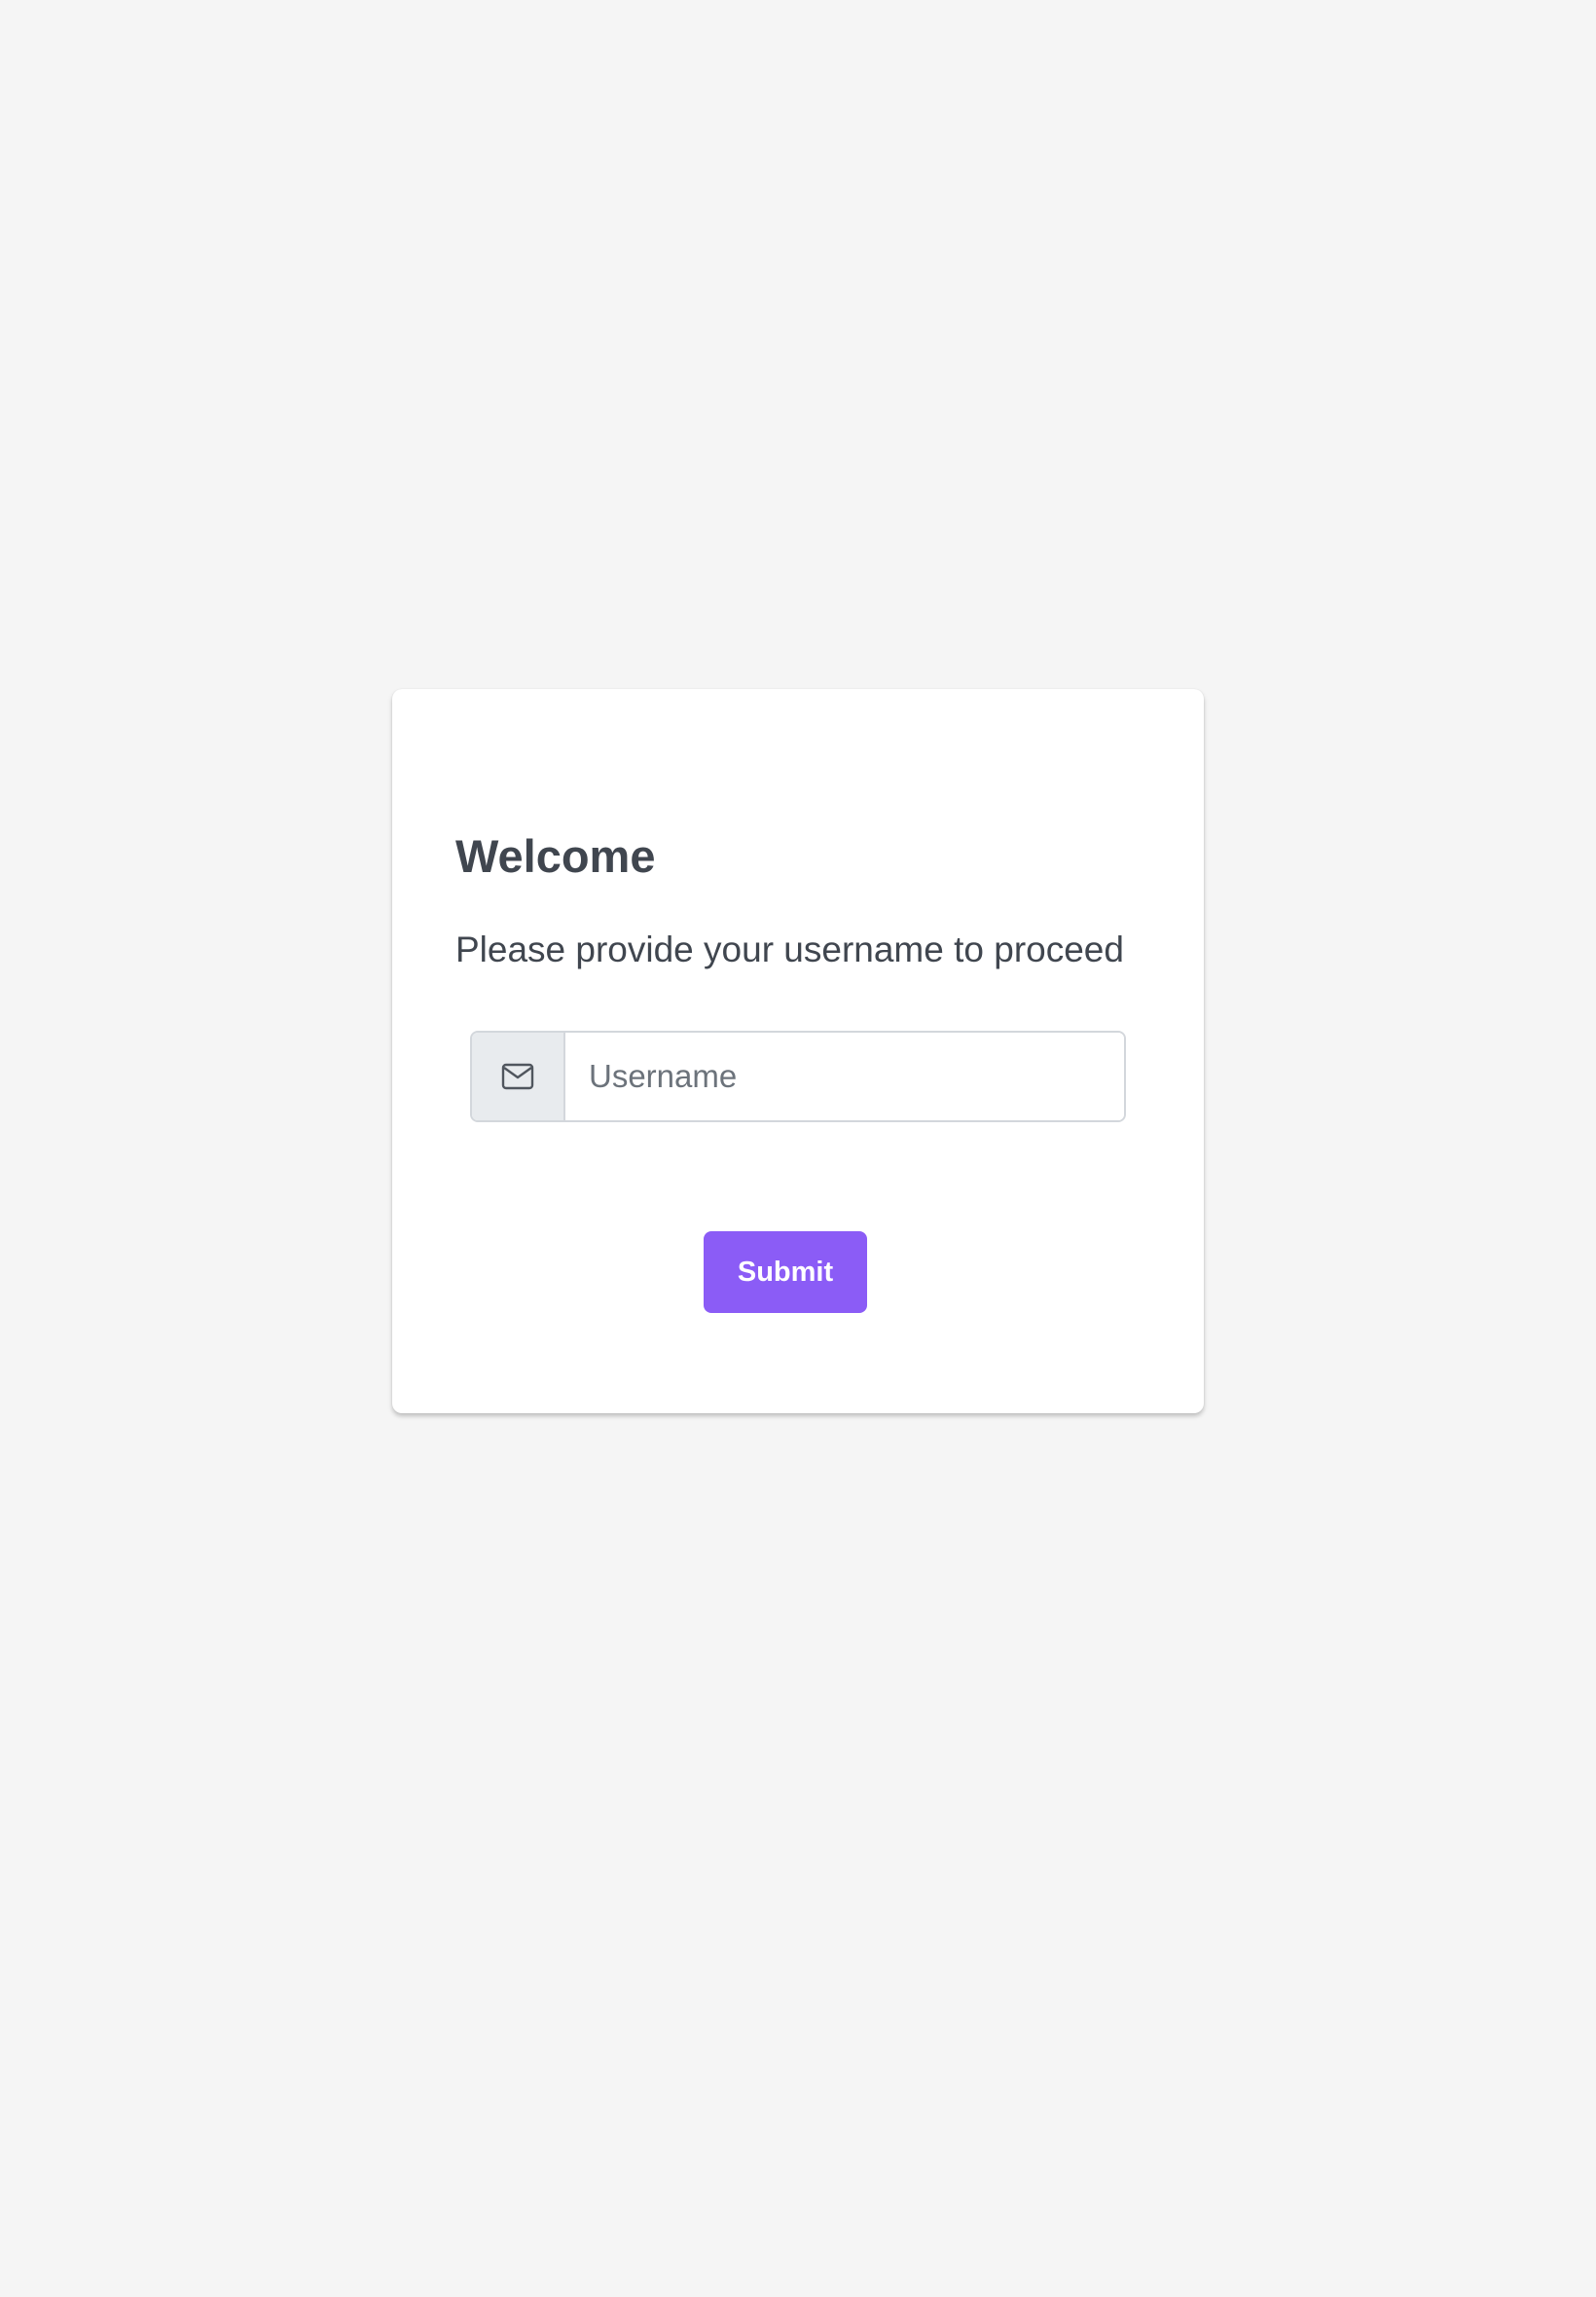 This screenshot has width=1596, height=2297. I want to click on mail-icon, so click(517, 1076).